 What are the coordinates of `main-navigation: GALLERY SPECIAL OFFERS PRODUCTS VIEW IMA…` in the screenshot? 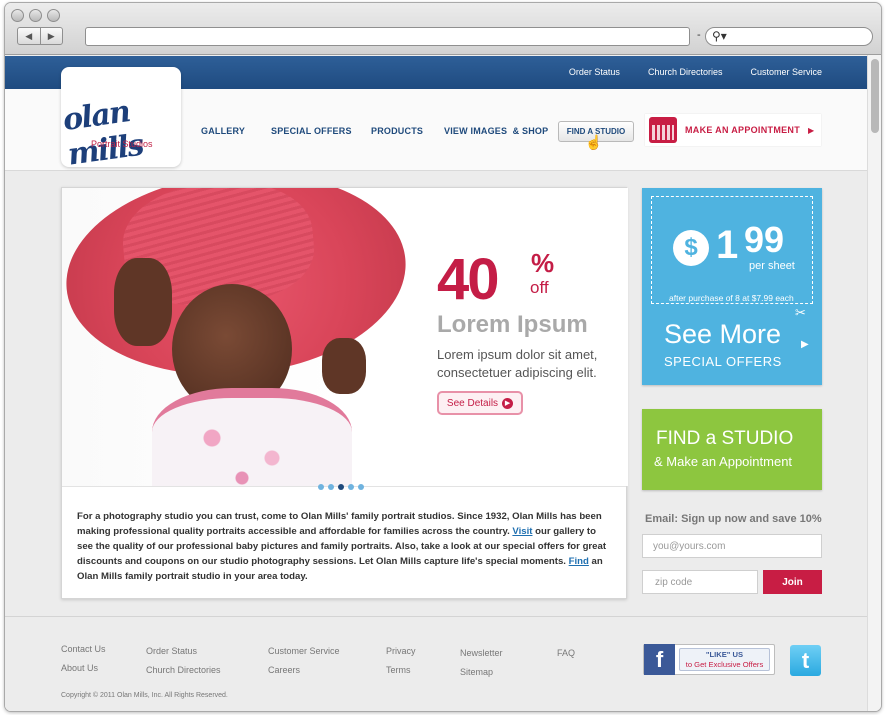 It's located at (374, 131).